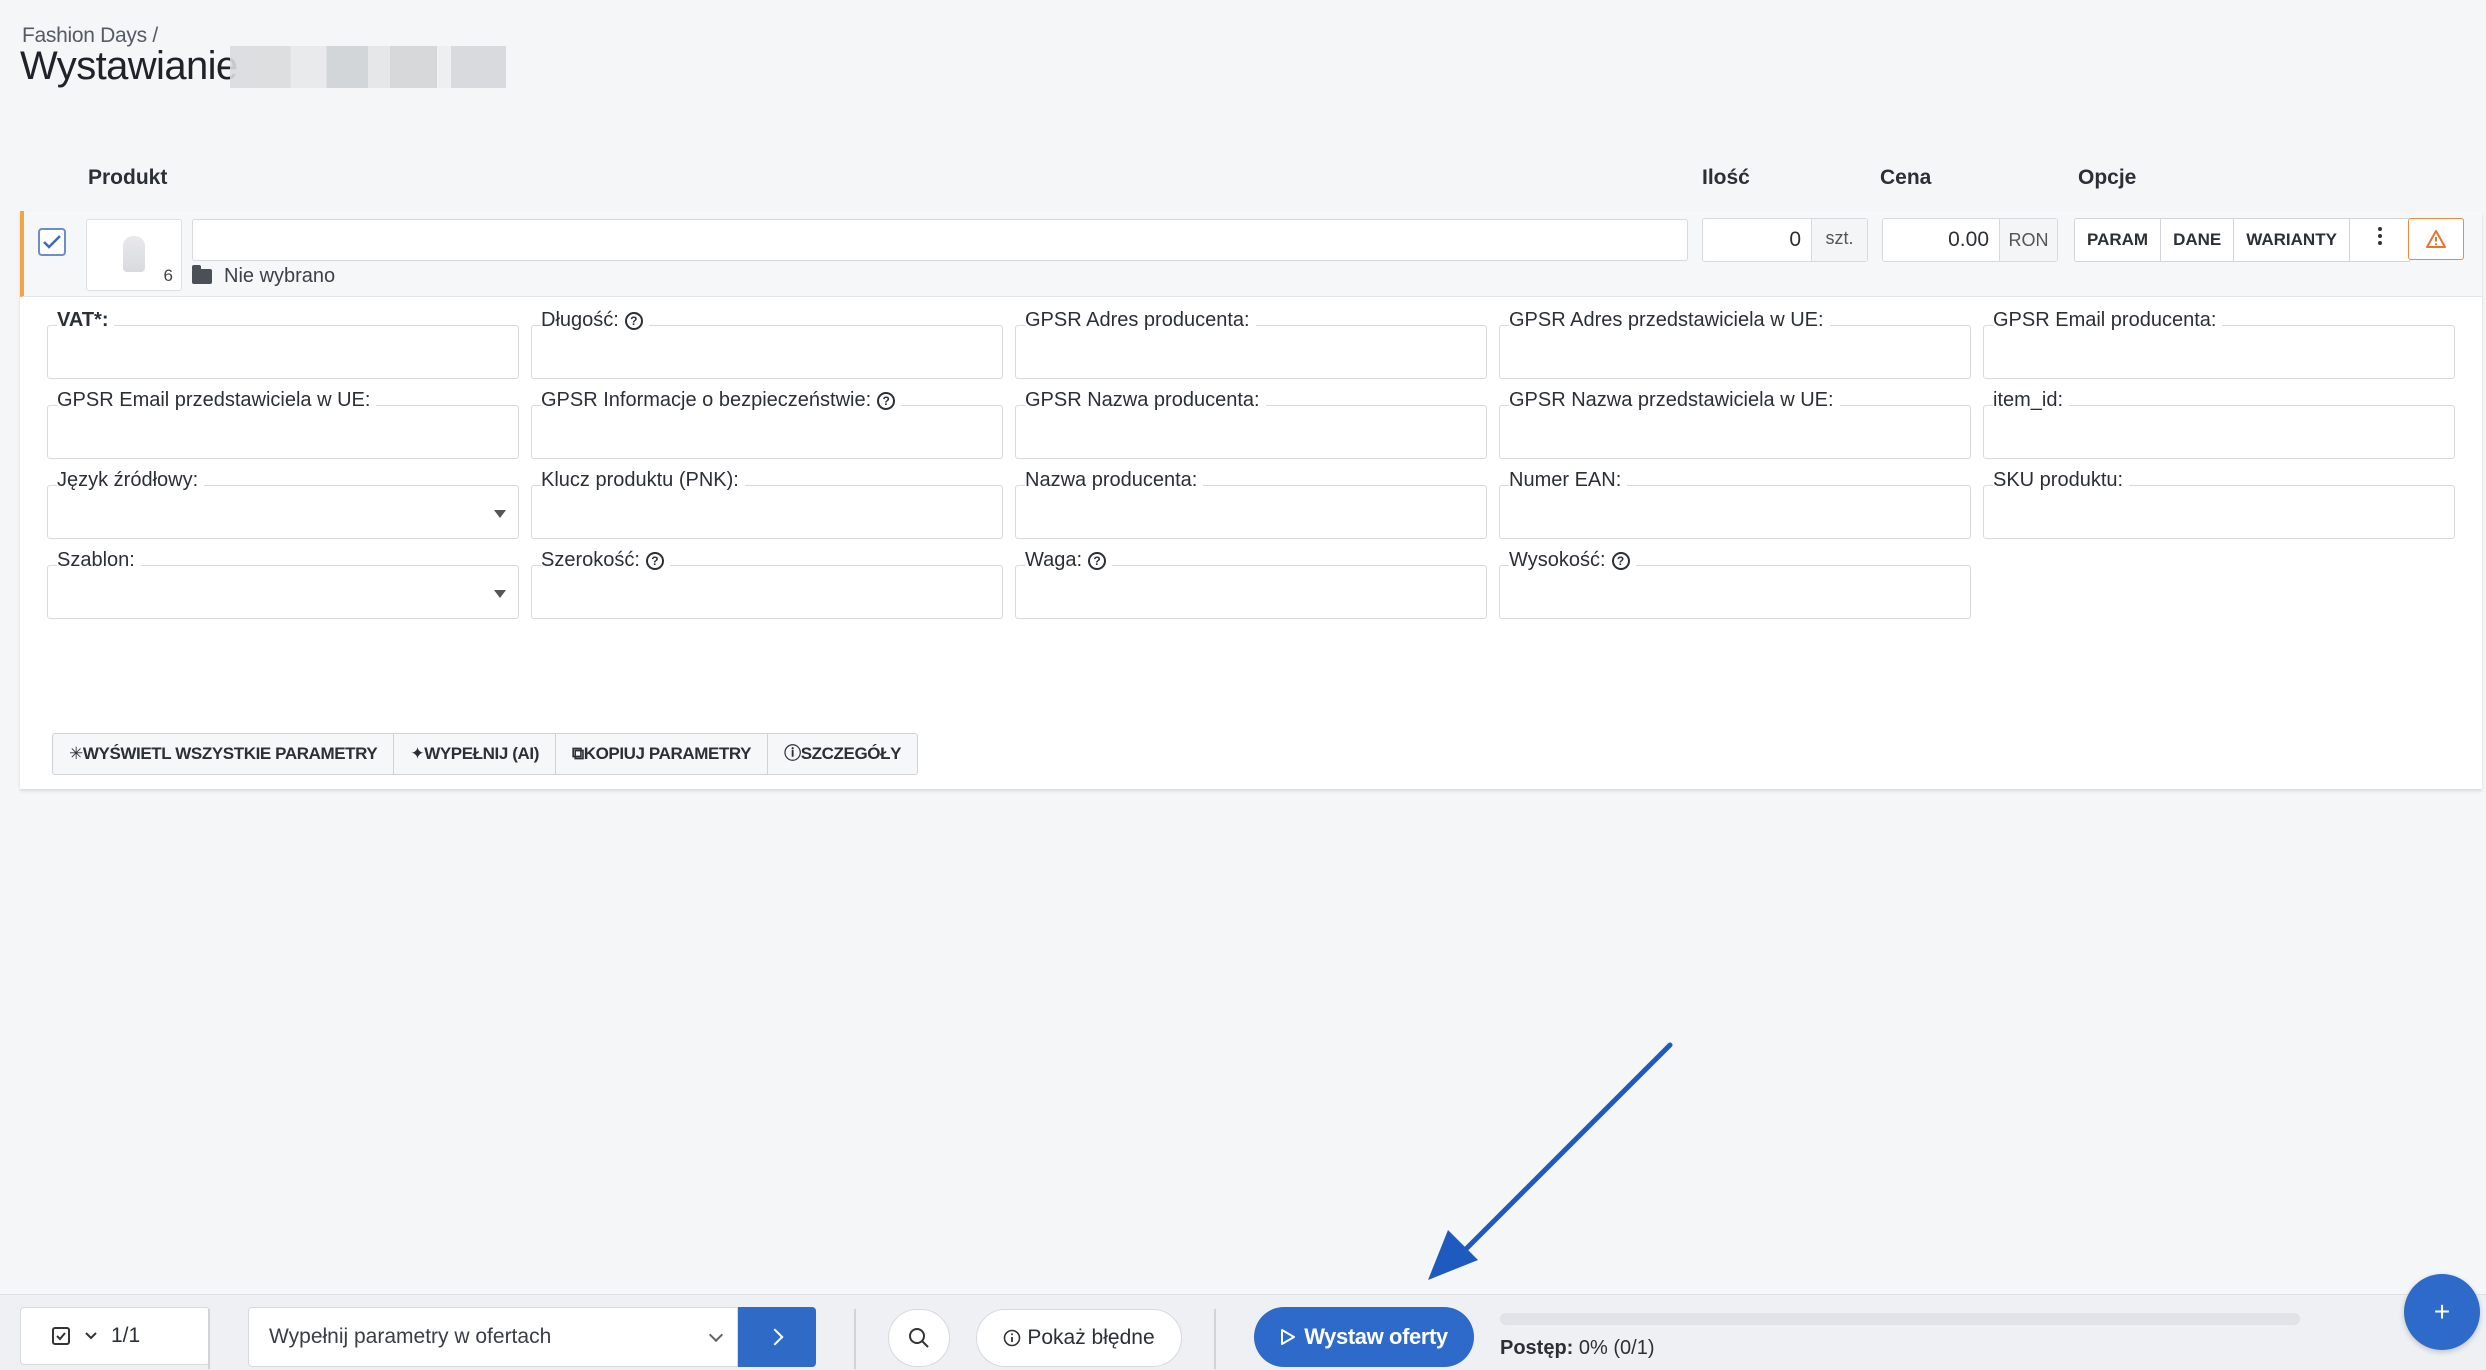 This screenshot has width=2486, height=1370. Describe the element at coordinates (1288, 1337) in the screenshot. I see `play-icon` at that location.